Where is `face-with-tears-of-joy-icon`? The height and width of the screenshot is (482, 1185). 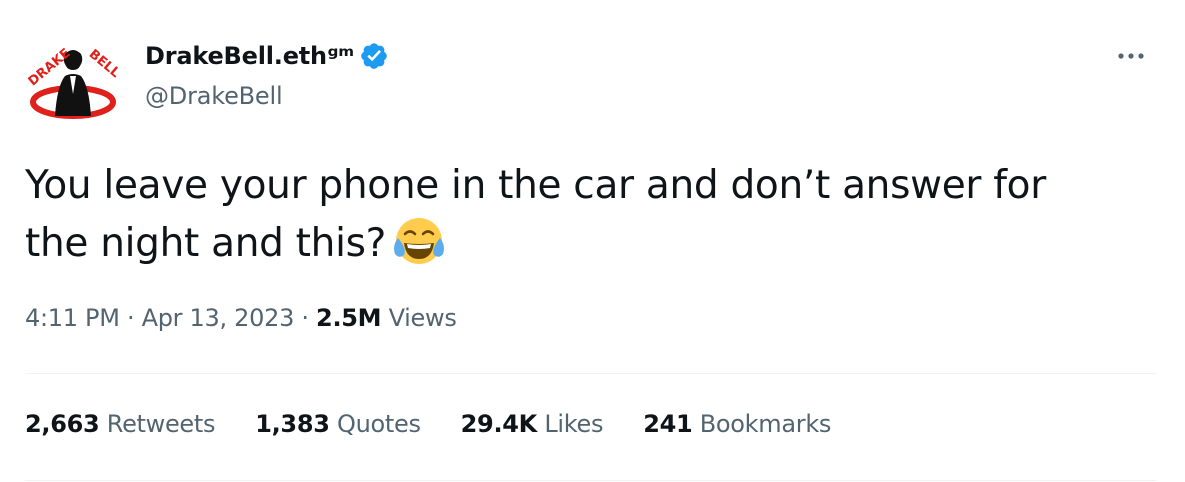 face-with-tears-of-joy-icon is located at coordinates (419, 241).